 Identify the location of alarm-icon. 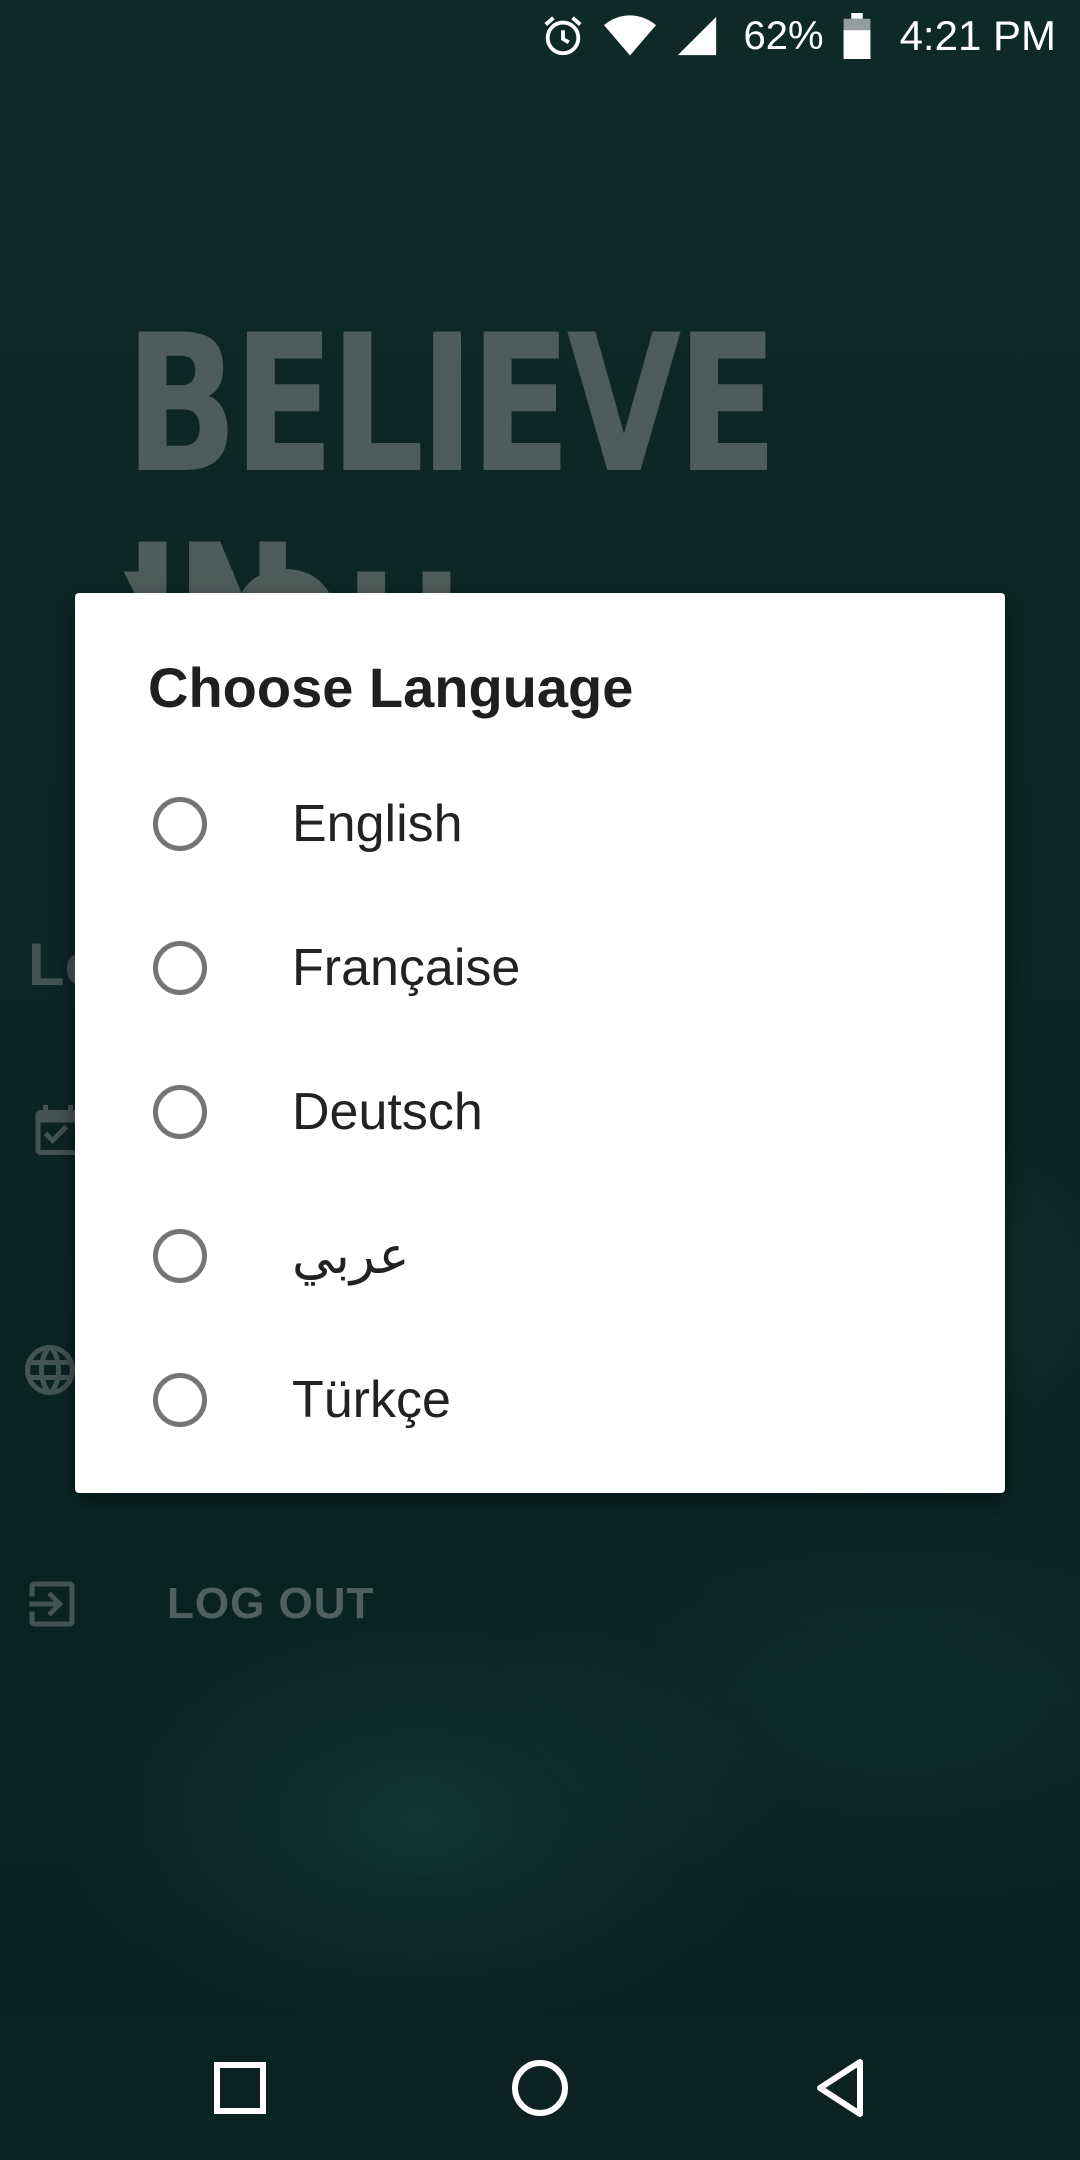
(563, 36).